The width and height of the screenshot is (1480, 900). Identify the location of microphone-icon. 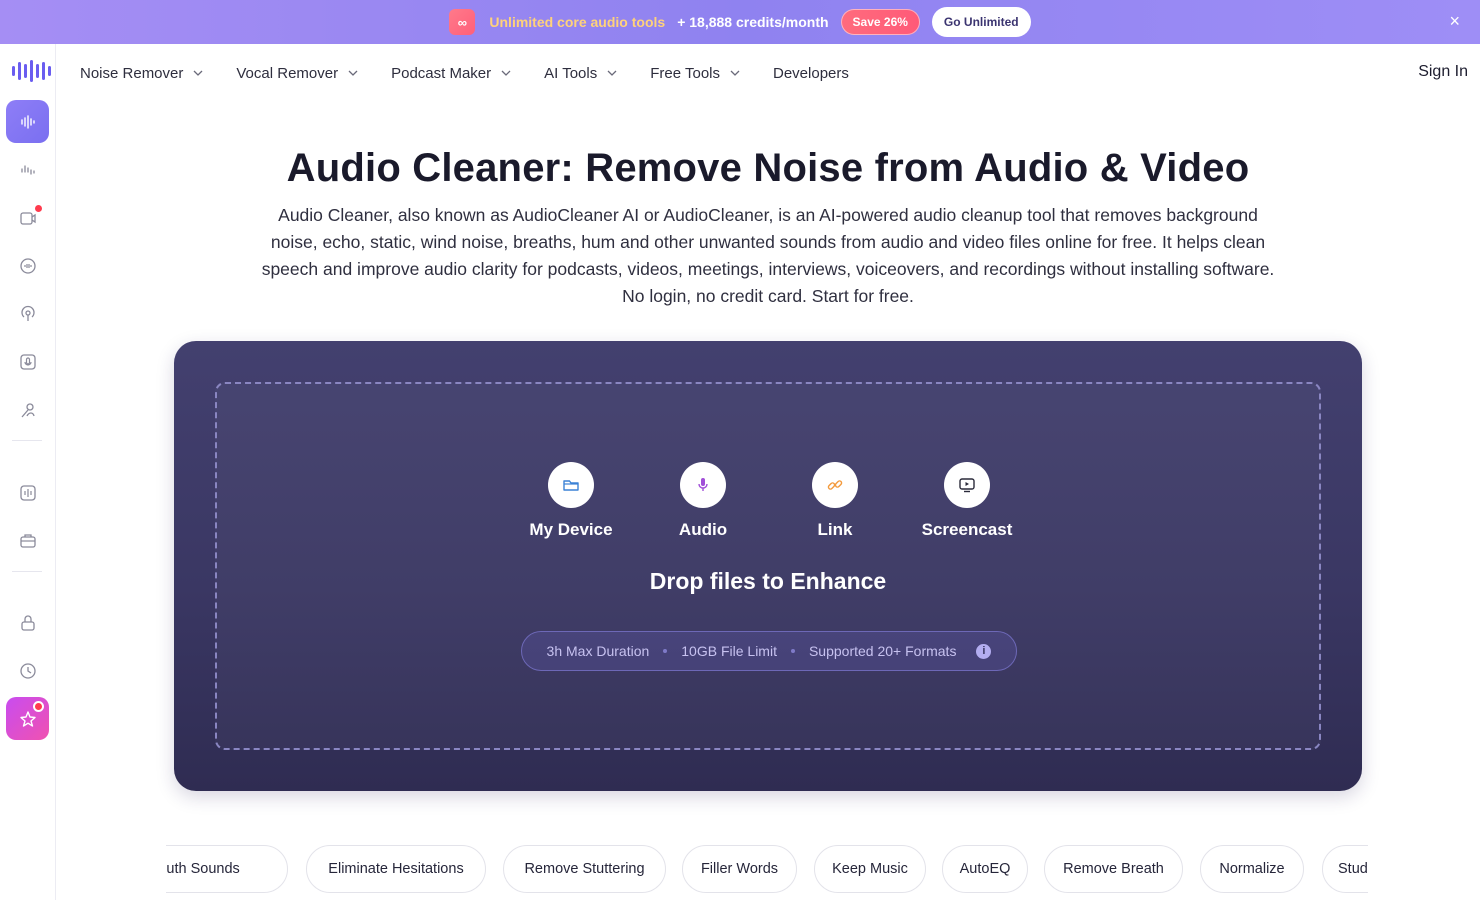
(703, 485).